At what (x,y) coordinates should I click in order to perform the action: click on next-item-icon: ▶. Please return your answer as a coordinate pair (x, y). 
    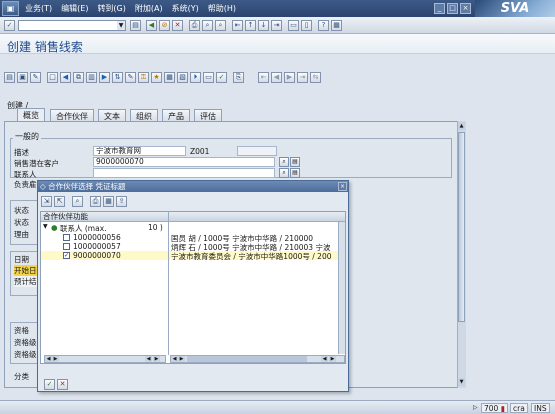
    Looking at the image, I should click on (289, 77).